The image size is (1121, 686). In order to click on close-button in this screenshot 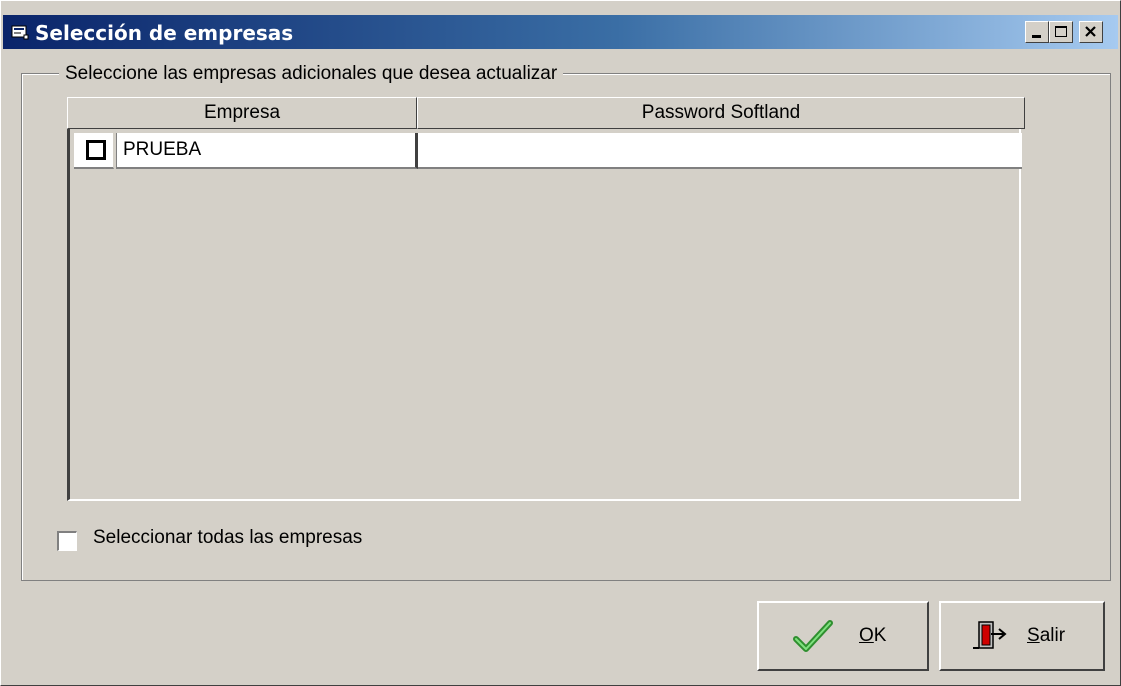, I will do `click(1091, 32)`.